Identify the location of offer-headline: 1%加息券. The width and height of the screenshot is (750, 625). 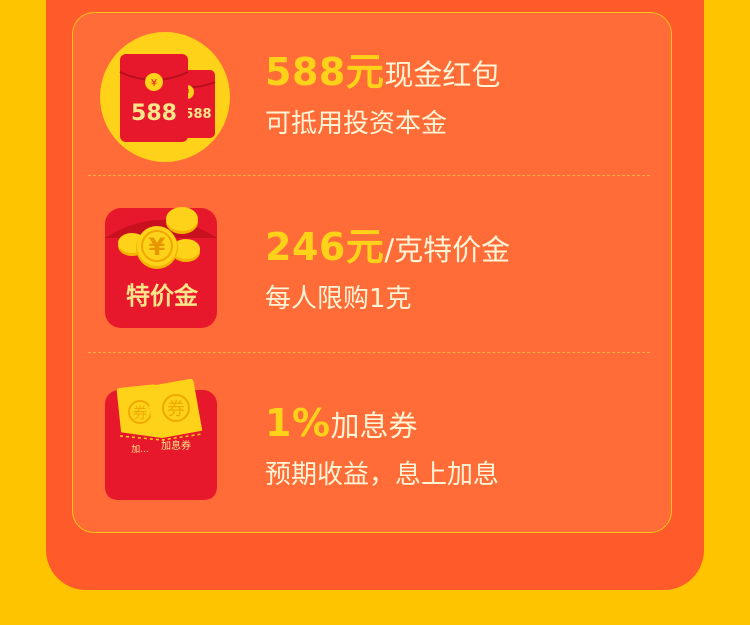
(382, 423).